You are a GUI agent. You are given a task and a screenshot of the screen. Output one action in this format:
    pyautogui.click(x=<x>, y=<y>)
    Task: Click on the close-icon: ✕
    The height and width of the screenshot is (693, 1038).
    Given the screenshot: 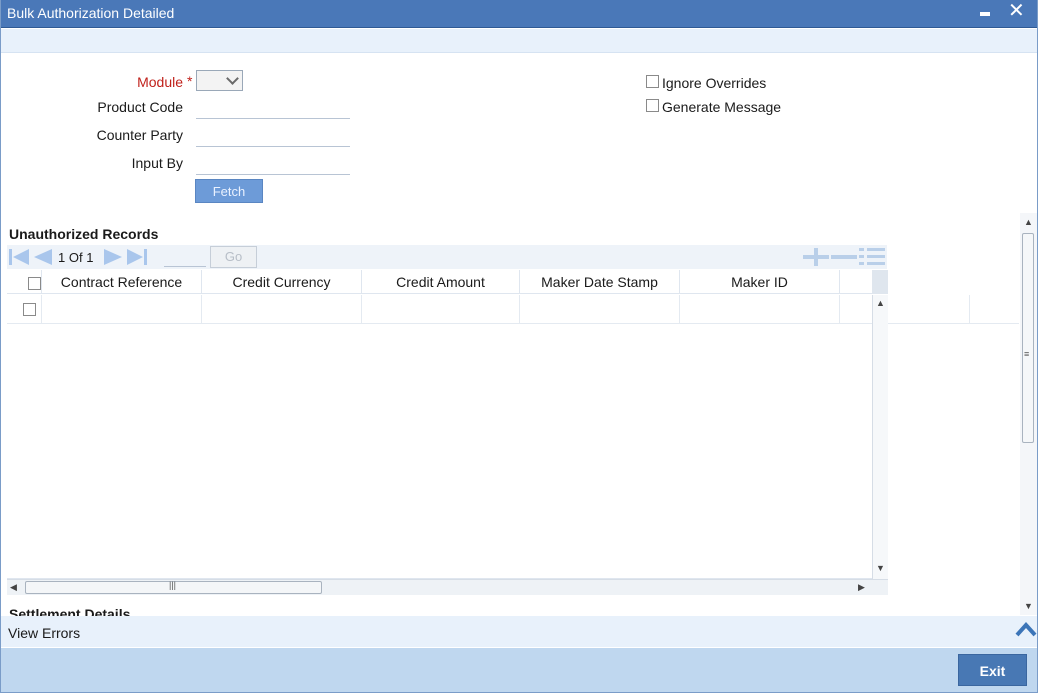 What is the action you would take?
    pyautogui.click(x=1016, y=11)
    